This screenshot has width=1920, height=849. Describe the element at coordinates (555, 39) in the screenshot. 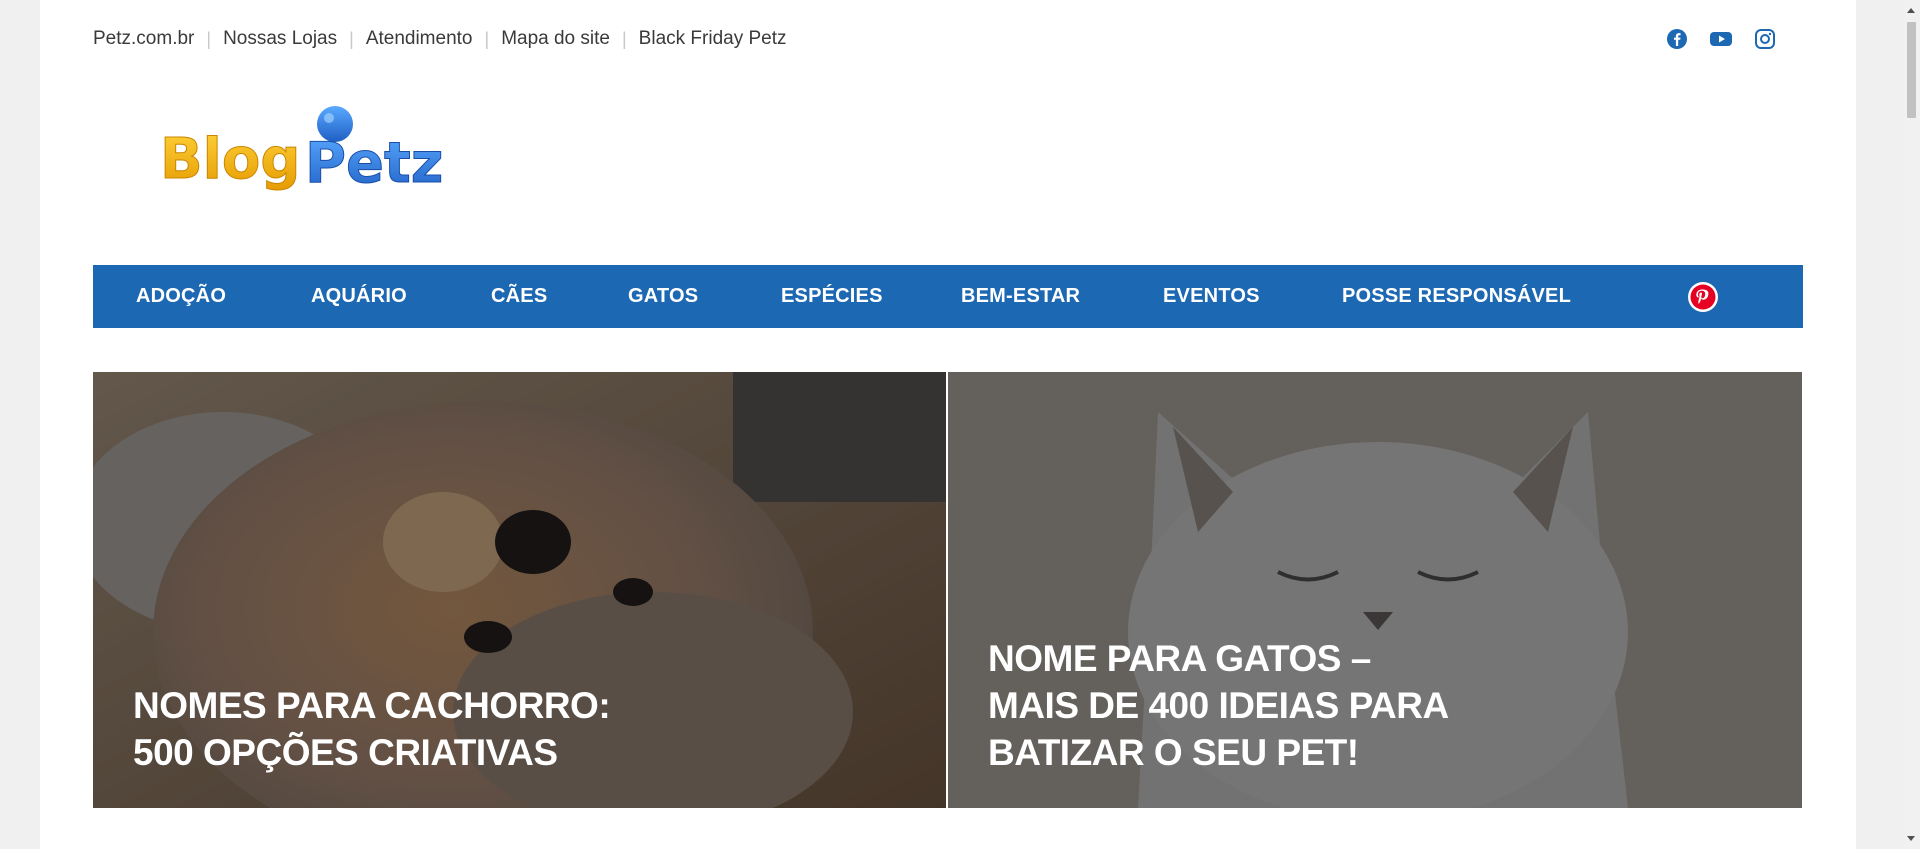

I see `link-sitemap: Mapa do site` at that location.